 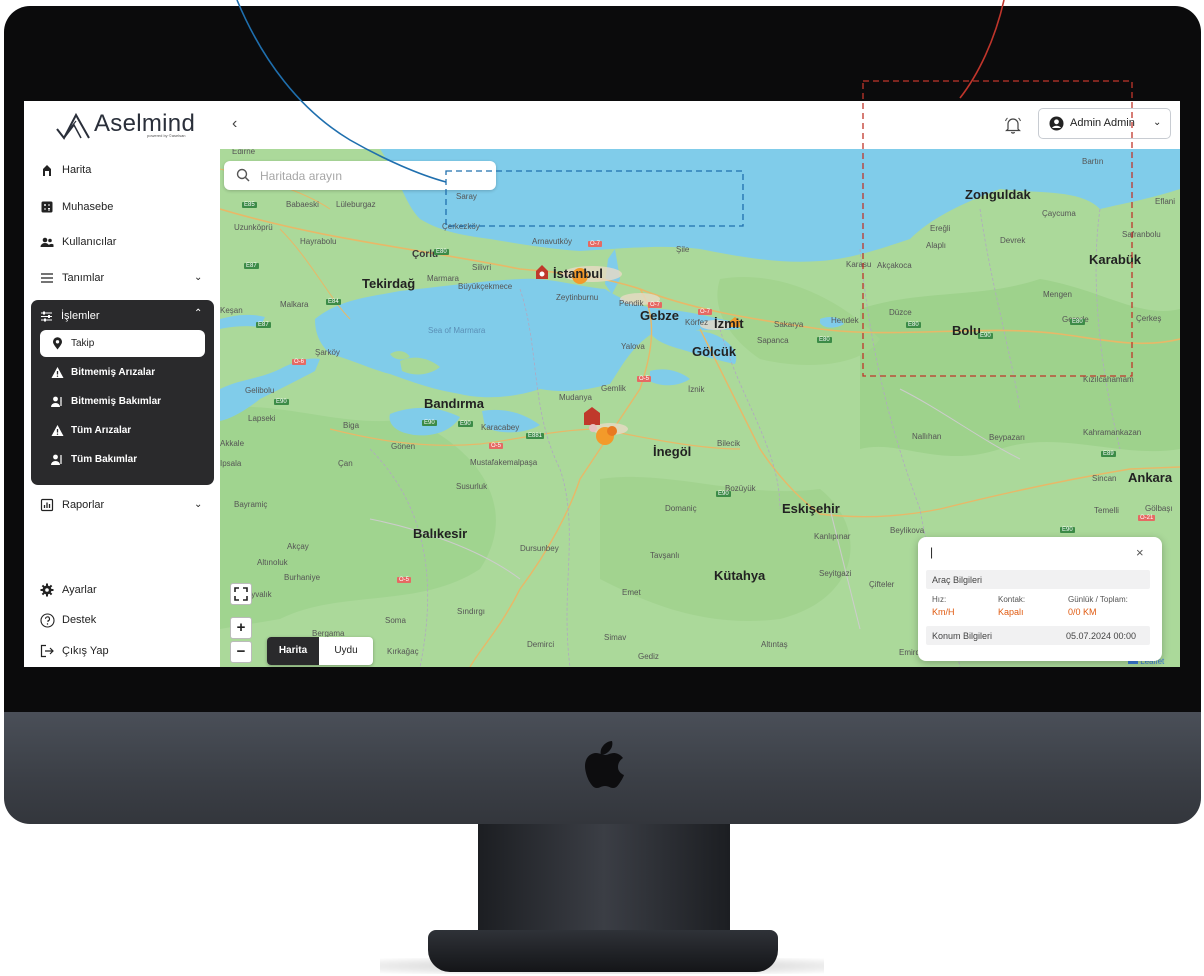 What do you see at coordinates (122, 343) in the screenshot?
I see `sidebar-subitem-takip: Takip` at bounding box center [122, 343].